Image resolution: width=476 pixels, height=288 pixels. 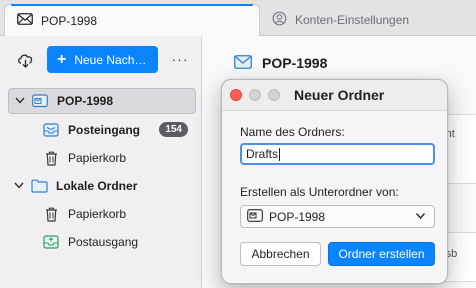 I want to click on folder-trash: Papierkorb, so click(x=102, y=158).